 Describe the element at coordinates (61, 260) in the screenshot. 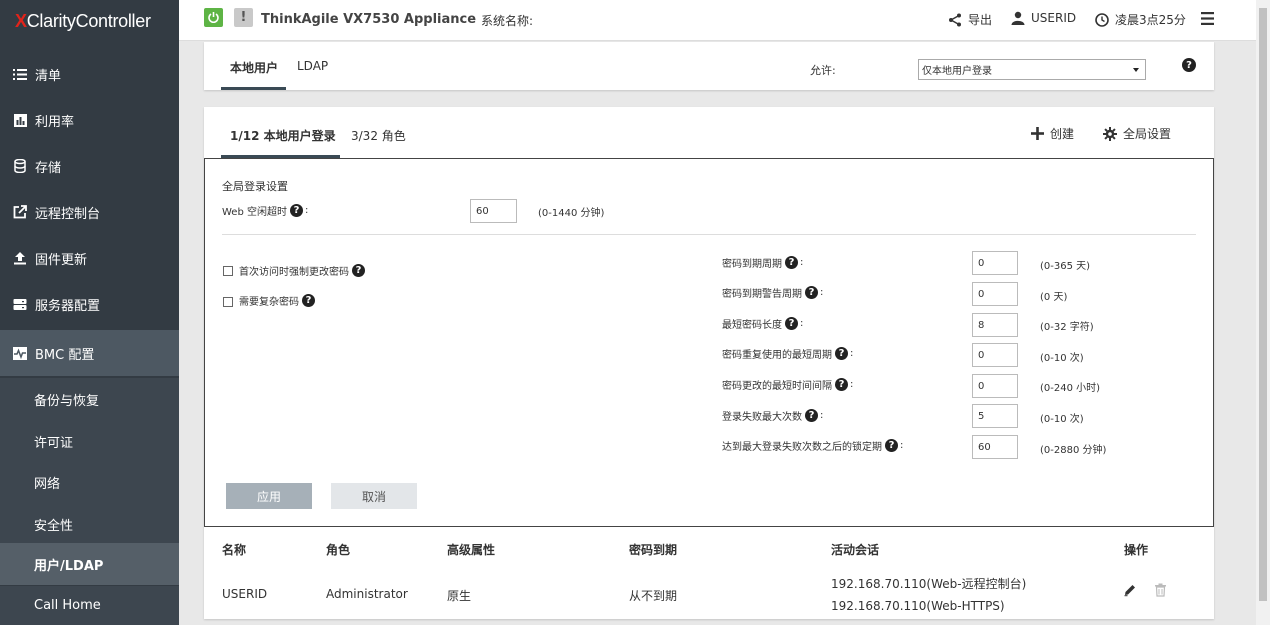

I see `sidebar-item-label: 固件更新` at that location.